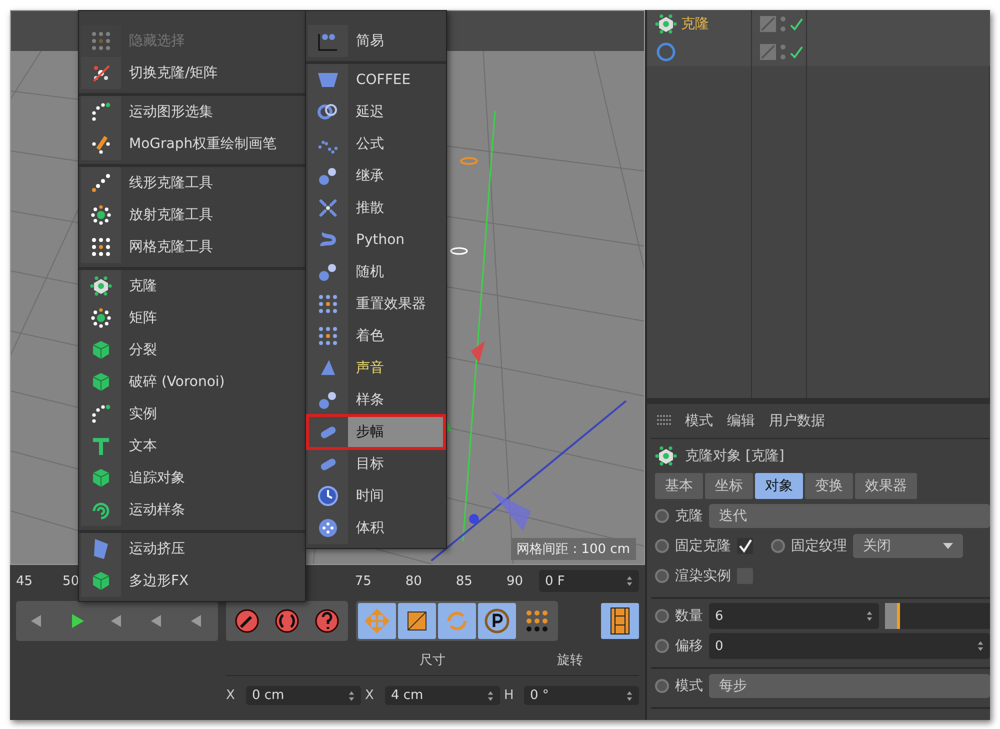  What do you see at coordinates (829, 486) in the screenshot?
I see `tab: 变换` at bounding box center [829, 486].